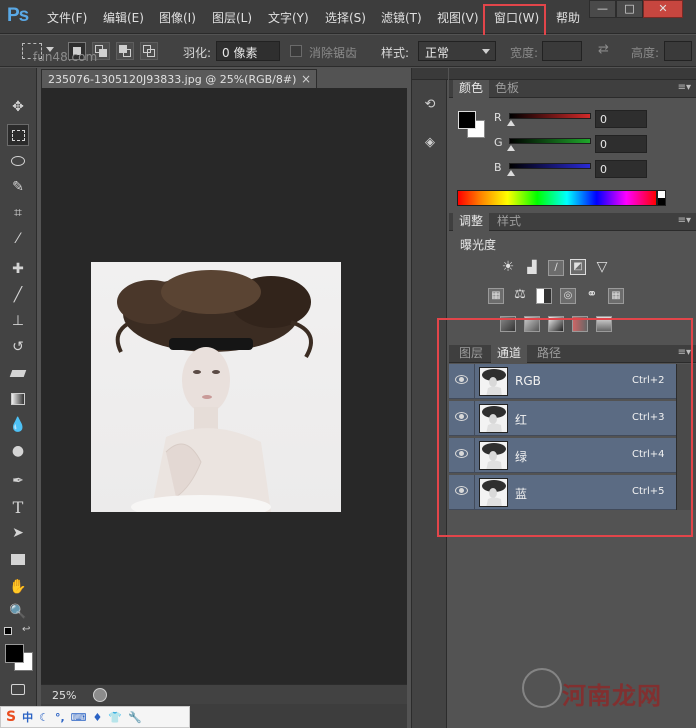 The image size is (696, 728). What do you see at coordinates (532, 268) in the screenshot?
I see `levels-icon: ▟` at bounding box center [532, 268].